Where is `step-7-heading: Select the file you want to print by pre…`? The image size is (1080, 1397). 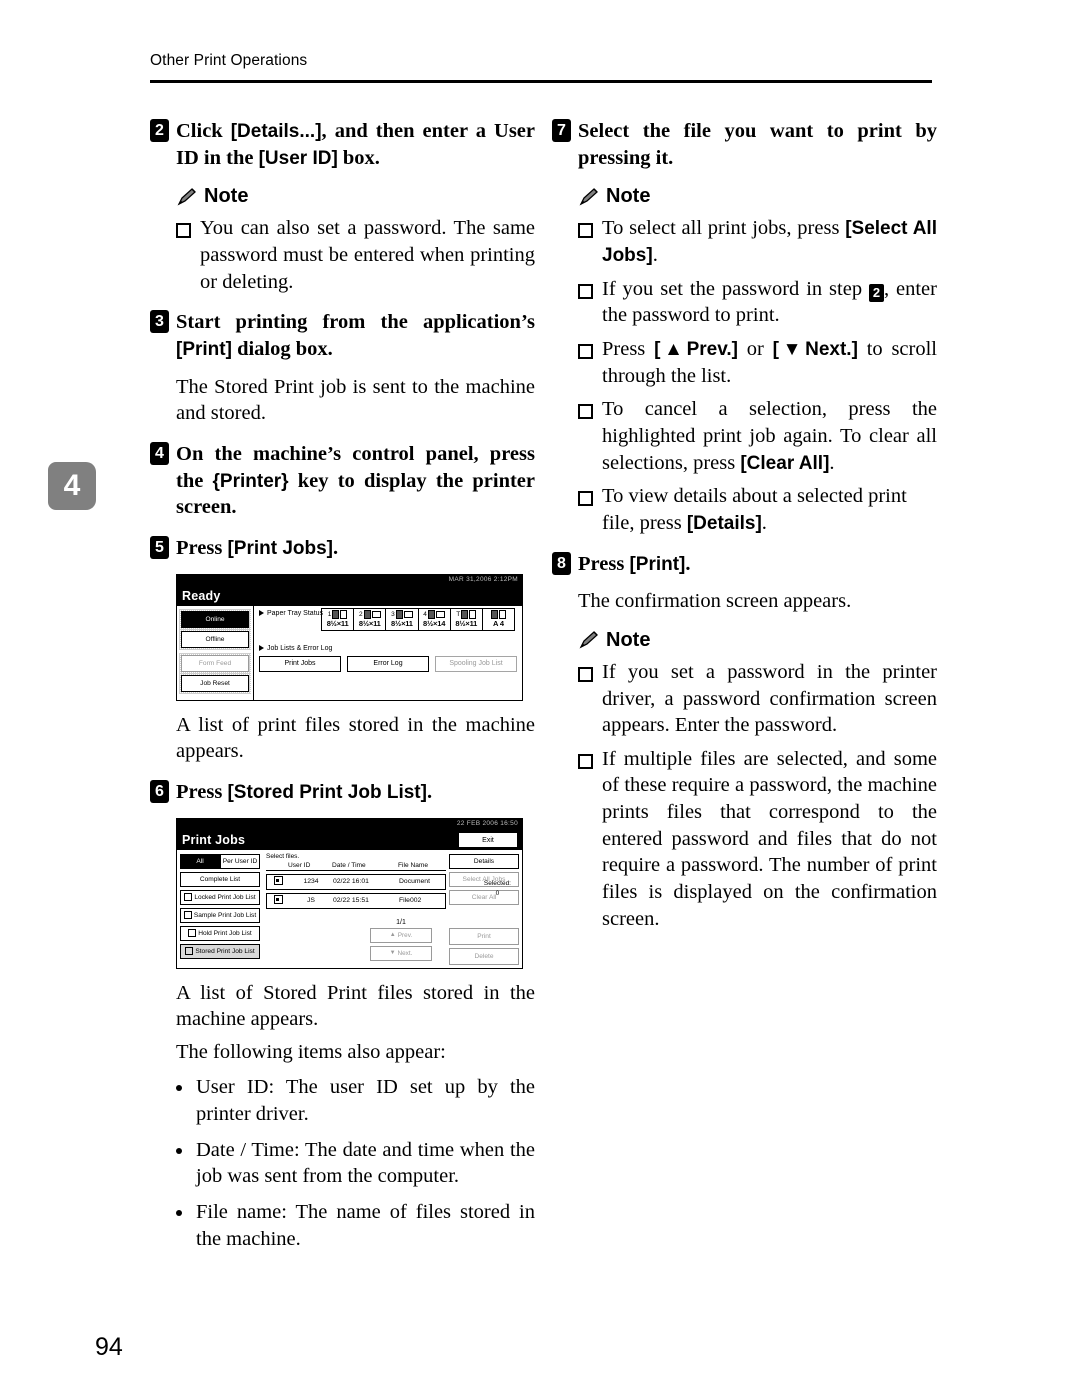 step-7-heading: Select the file you want to print by pre… is located at coordinates (757, 144).